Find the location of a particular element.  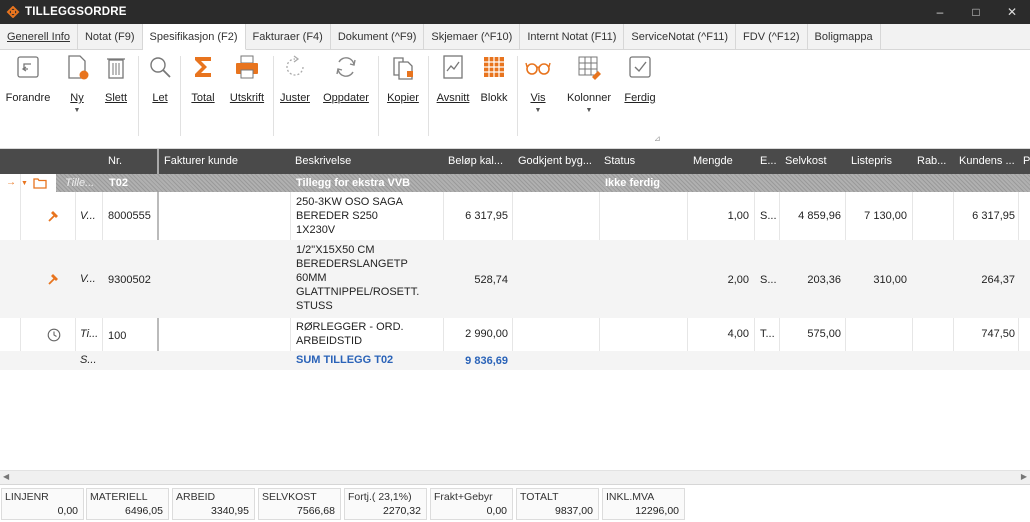

total-materiell: MATERIELL 6496,05 is located at coordinates (127, 504).